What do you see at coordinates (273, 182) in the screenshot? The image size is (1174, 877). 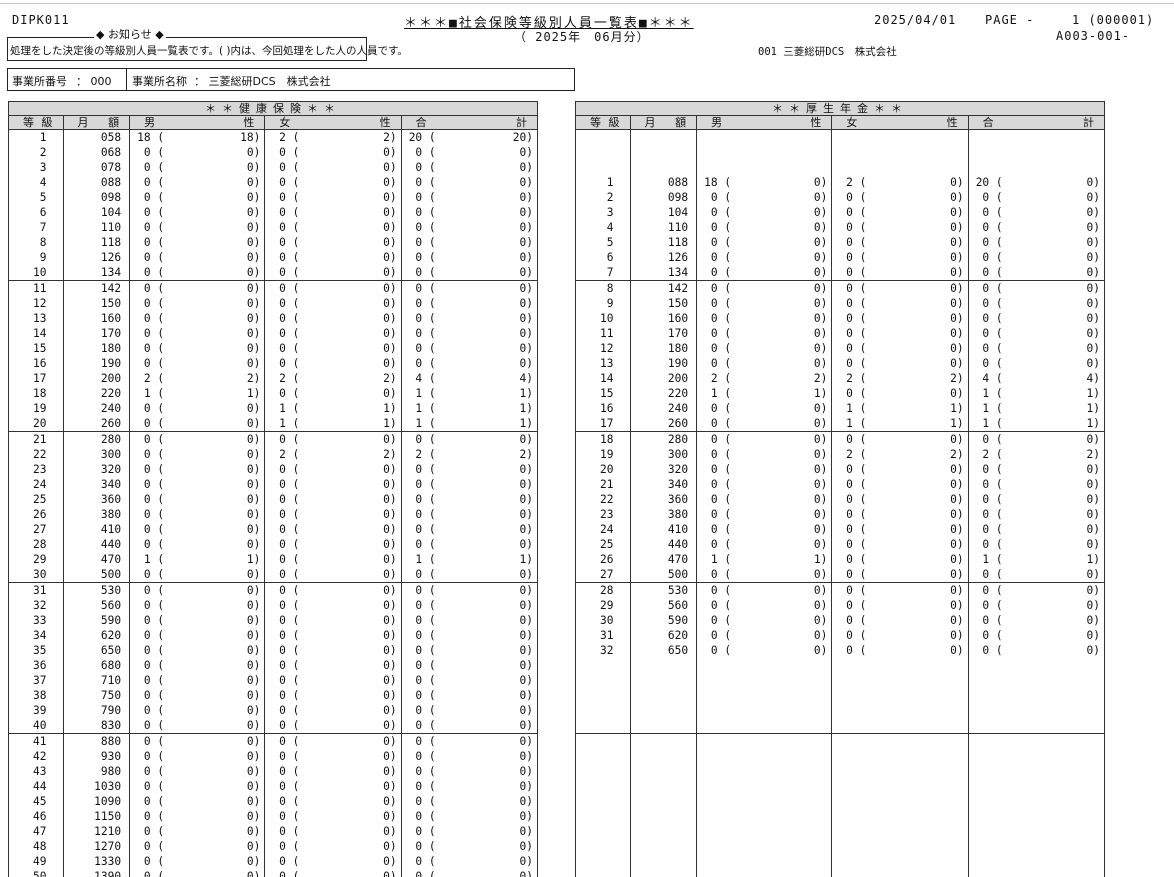 I see `table-row: 4 088 0 (0) 0 (0) 0 (0)` at bounding box center [273, 182].